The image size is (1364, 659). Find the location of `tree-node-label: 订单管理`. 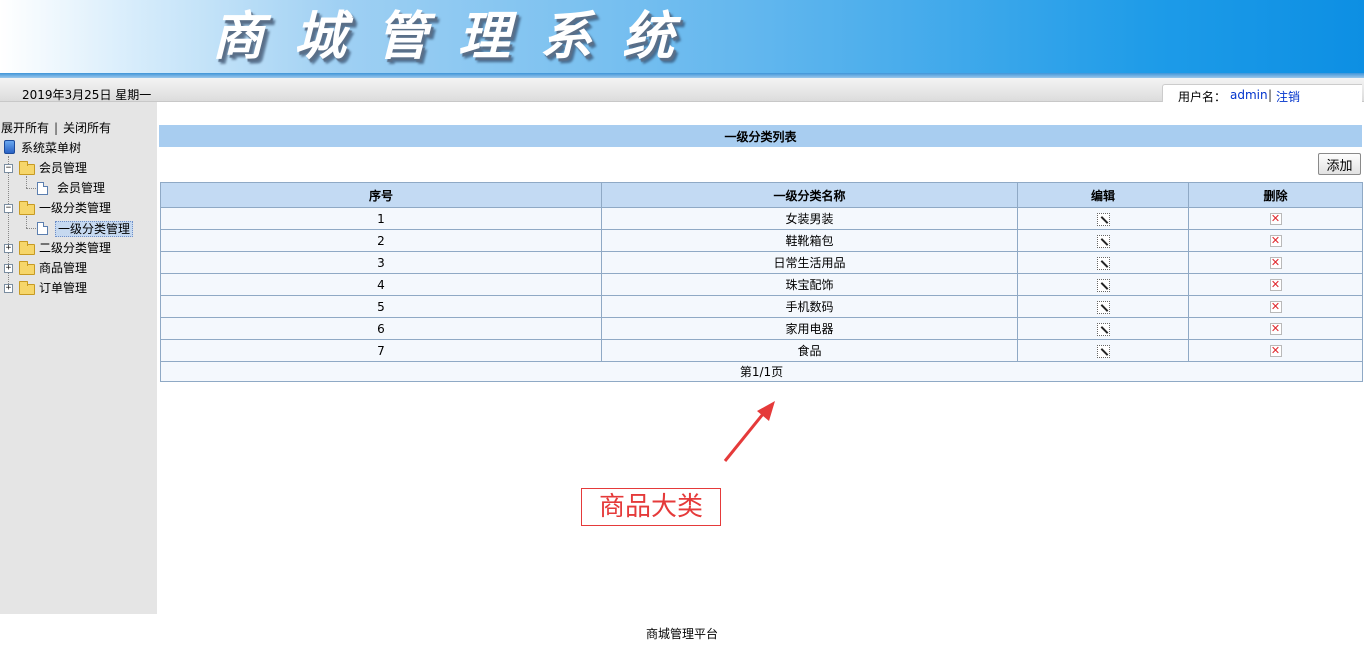

tree-node-label: 订单管理 is located at coordinates (63, 288).